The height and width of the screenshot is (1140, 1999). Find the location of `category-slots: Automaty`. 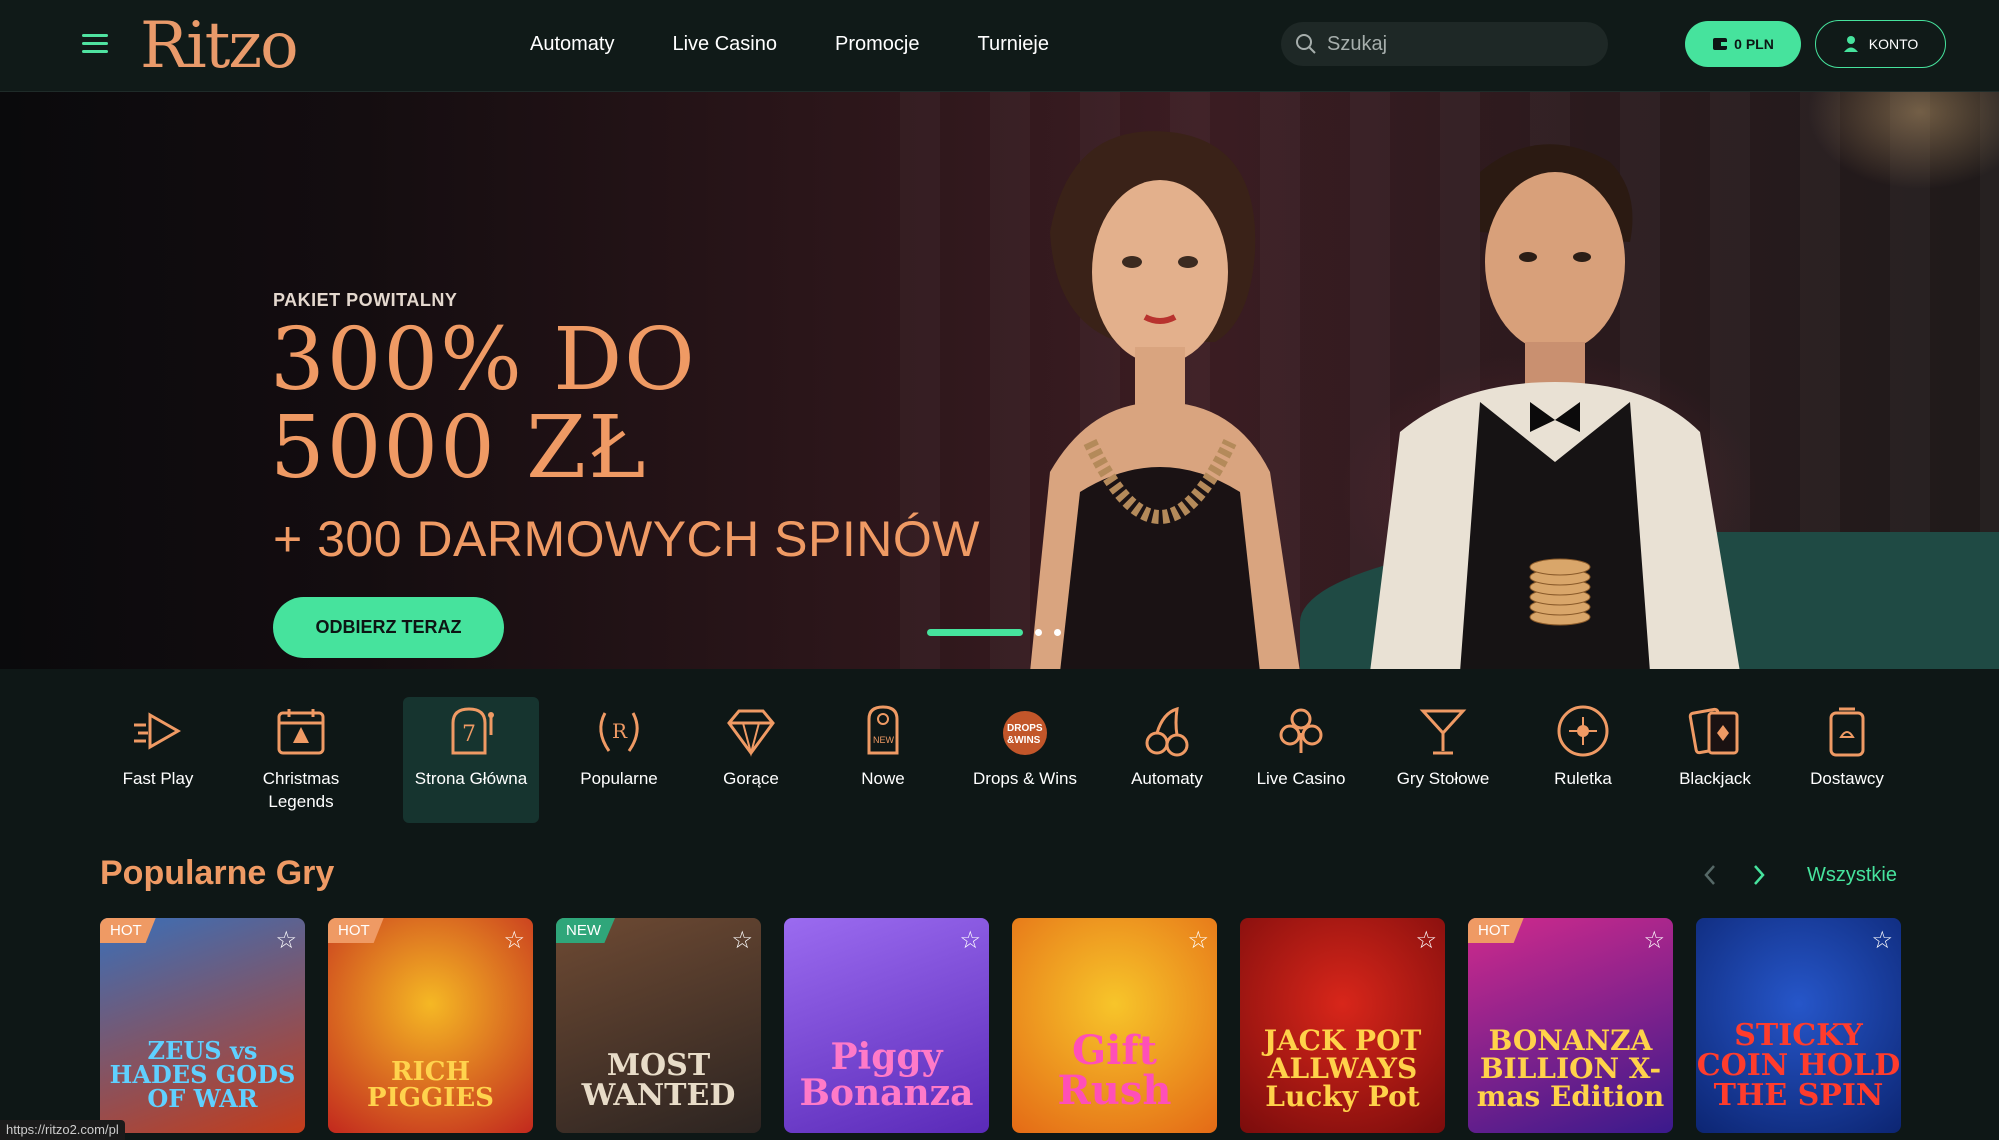

category-slots: Automaty is located at coordinates (1167, 760).